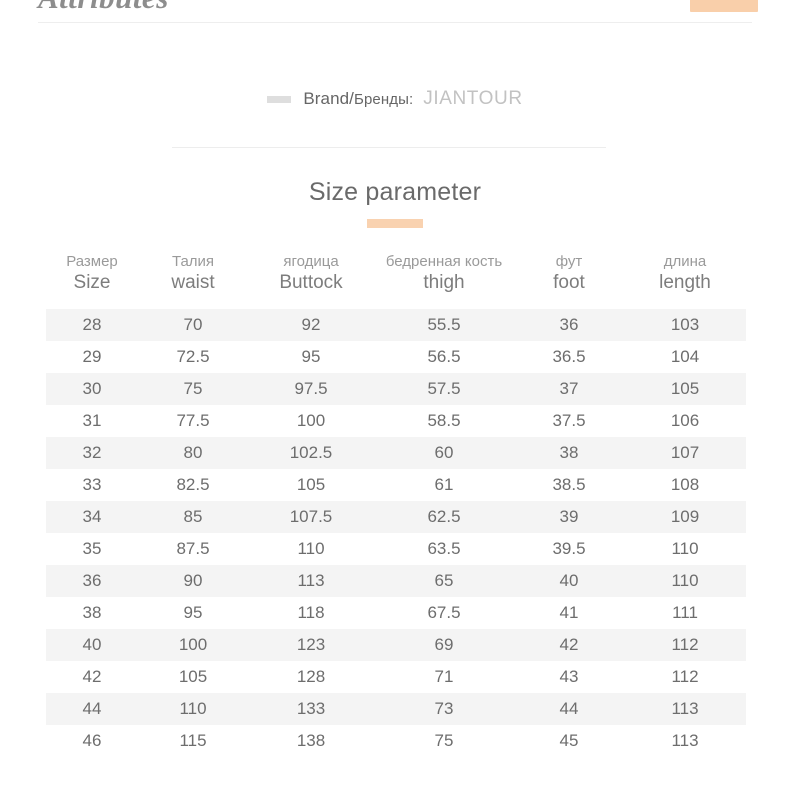 The image size is (790, 798). I want to click on table-cell: 29, so click(92, 357).